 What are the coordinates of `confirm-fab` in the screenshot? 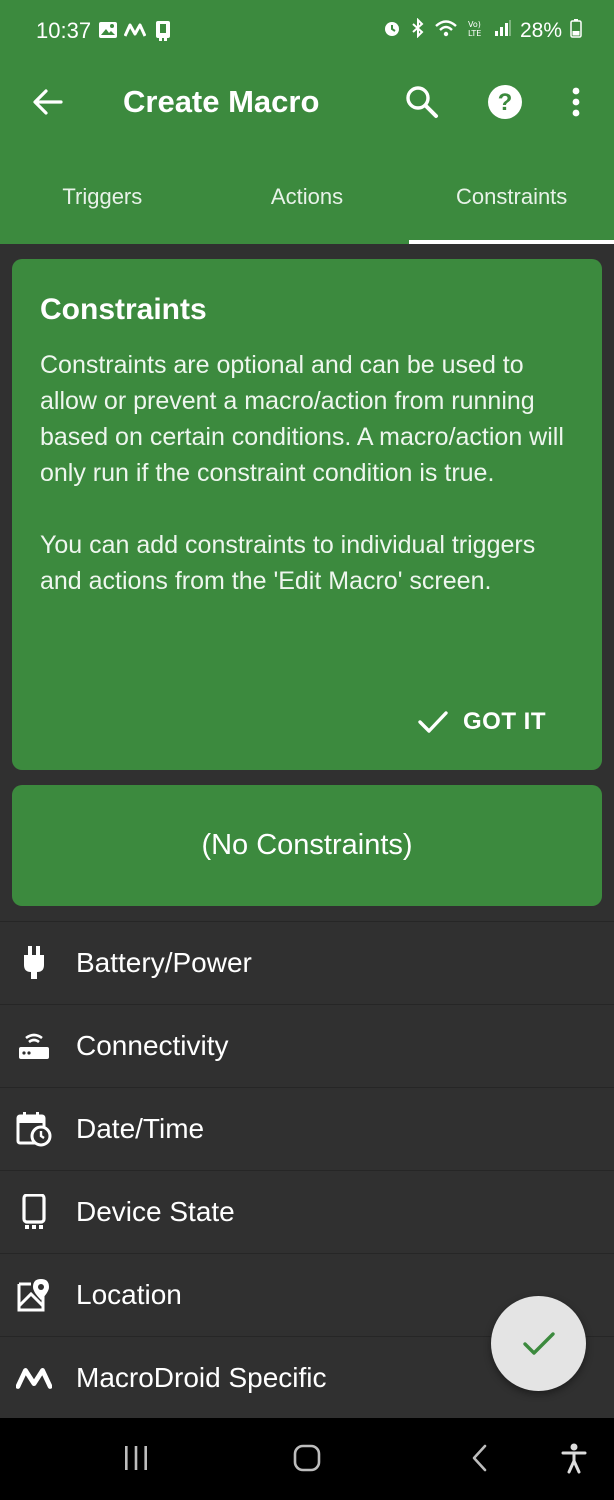 It's located at (538, 1343).